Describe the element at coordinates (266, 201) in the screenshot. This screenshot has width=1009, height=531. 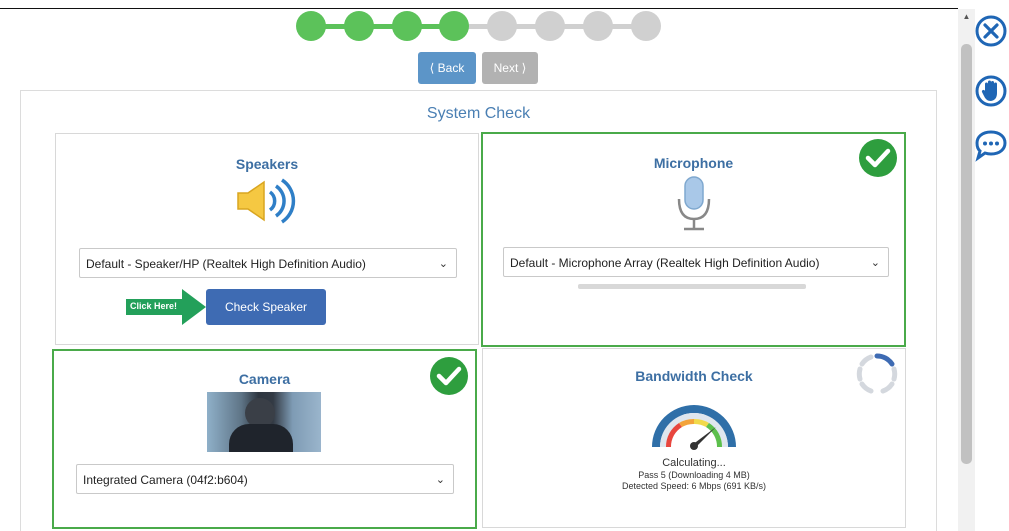
I see `speaker-icon` at that location.